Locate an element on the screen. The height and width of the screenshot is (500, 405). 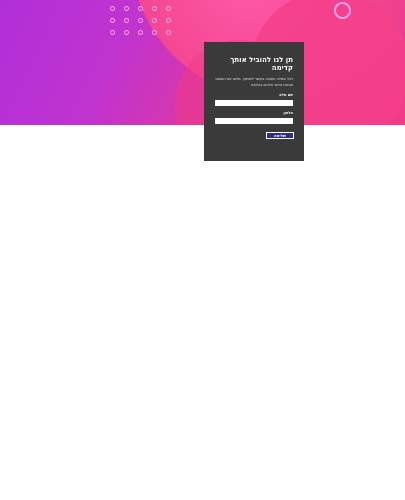
submit-button: שליחה is located at coordinates (280, 135).